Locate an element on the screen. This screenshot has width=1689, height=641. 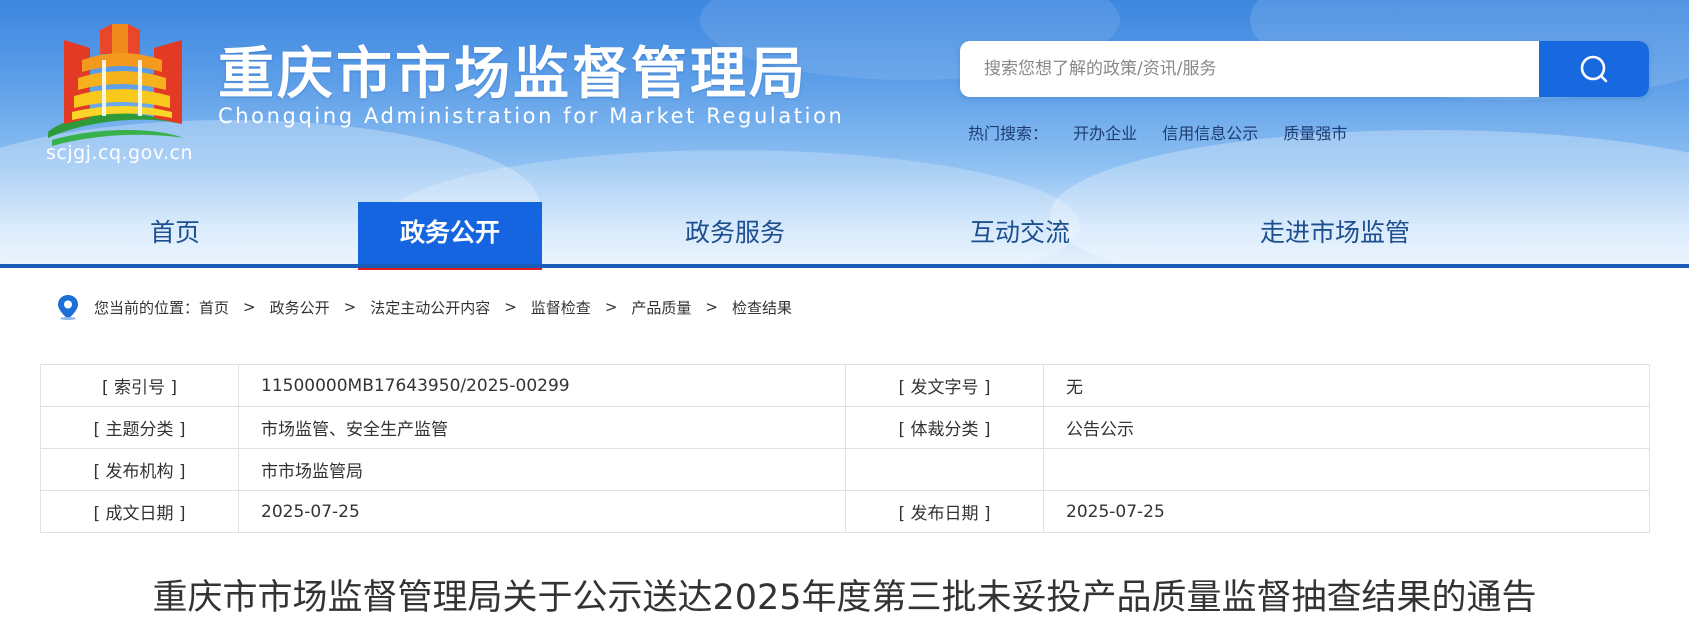
table-row: [ 发布机构 ] 市市场监管局 is located at coordinates (845, 469).